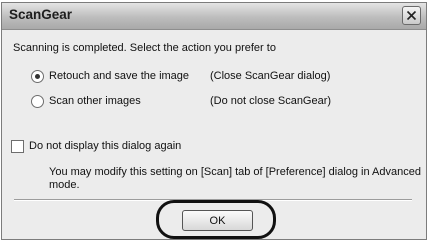  What do you see at coordinates (105, 146) in the screenshot?
I see `dont-show-again-label: Do not display this dialog again` at bounding box center [105, 146].